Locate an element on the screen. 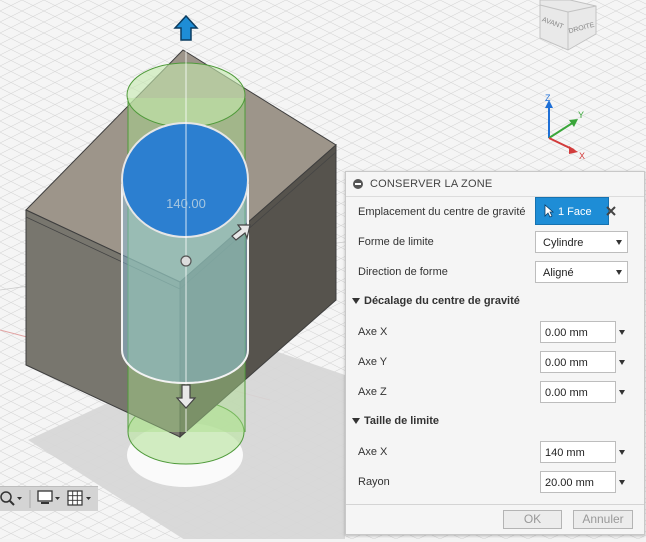 This screenshot has width=646, height=542. offset-x-value: 0.00 mm is located at coordinates (566, 333).